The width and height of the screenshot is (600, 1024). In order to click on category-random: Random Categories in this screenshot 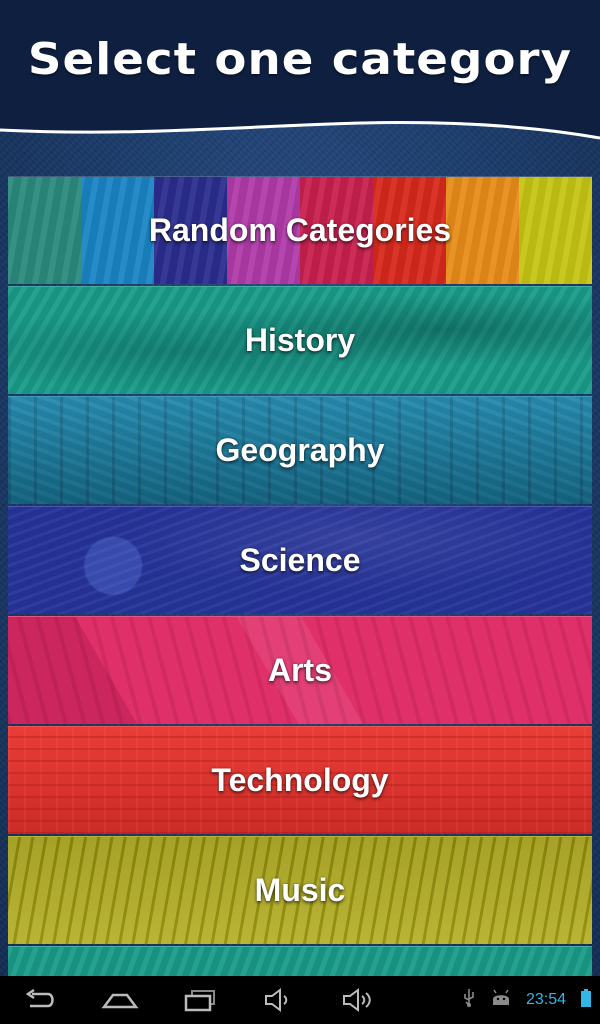, I will do `click(300, 230)`.